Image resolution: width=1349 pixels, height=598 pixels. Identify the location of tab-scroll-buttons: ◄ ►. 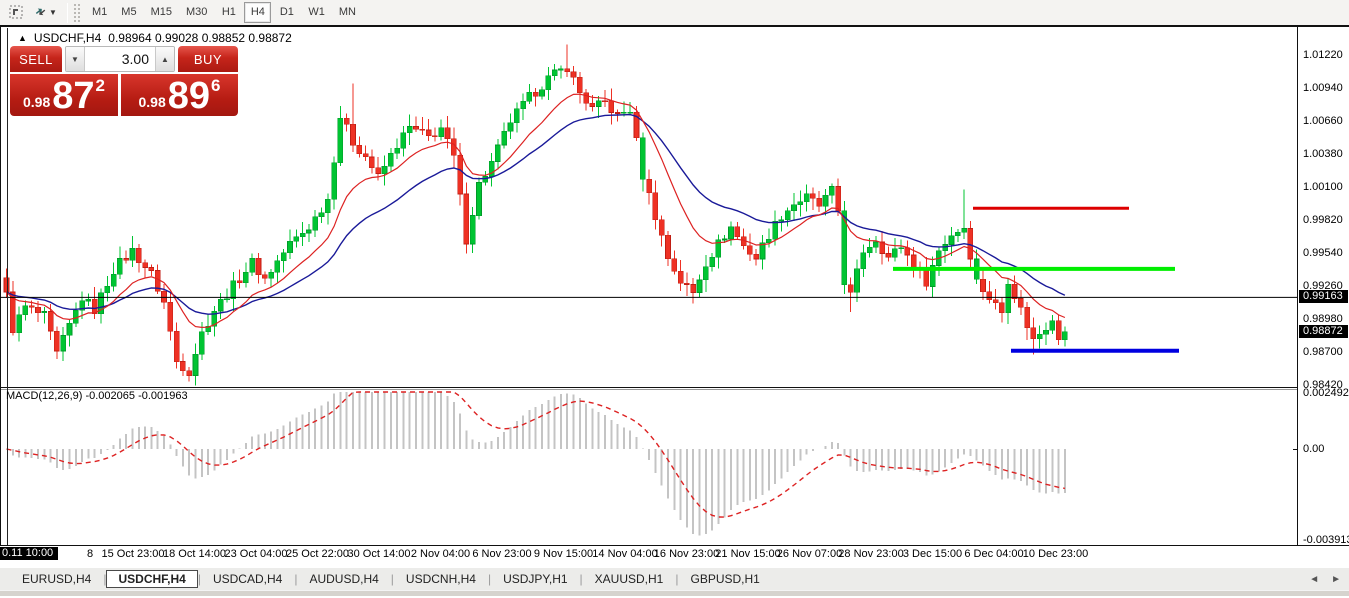
(1325, 579).